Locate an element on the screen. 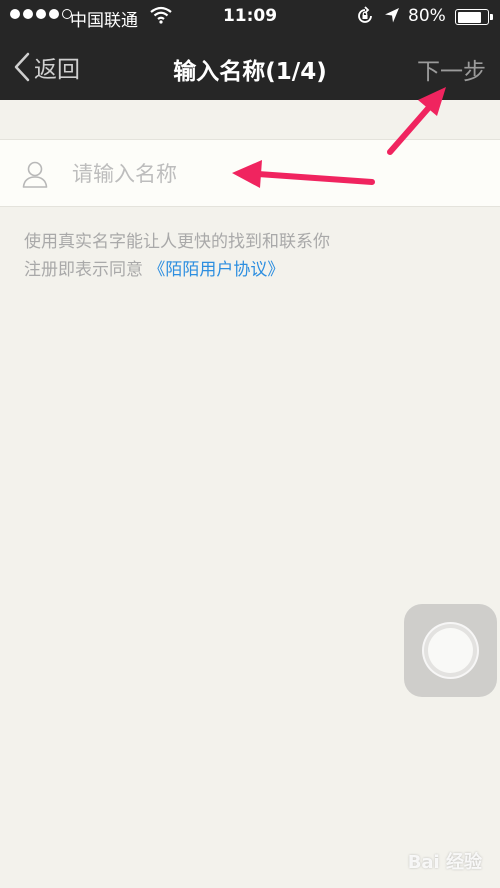 The width and height of the screenshot is (500, 888). battery-icon is located at coordinates (472, 17).